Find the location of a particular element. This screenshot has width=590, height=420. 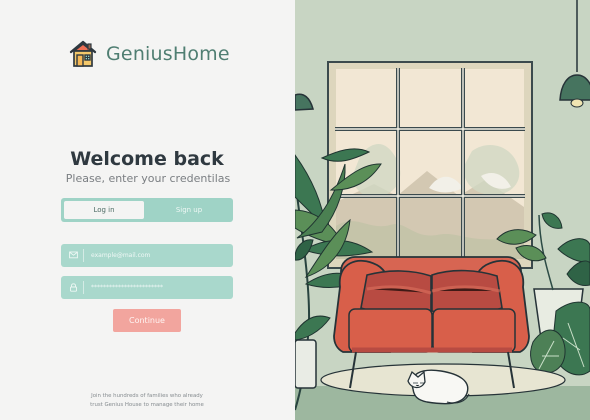

welcome-heading: Welcome back is located at coordinates (147, 159).